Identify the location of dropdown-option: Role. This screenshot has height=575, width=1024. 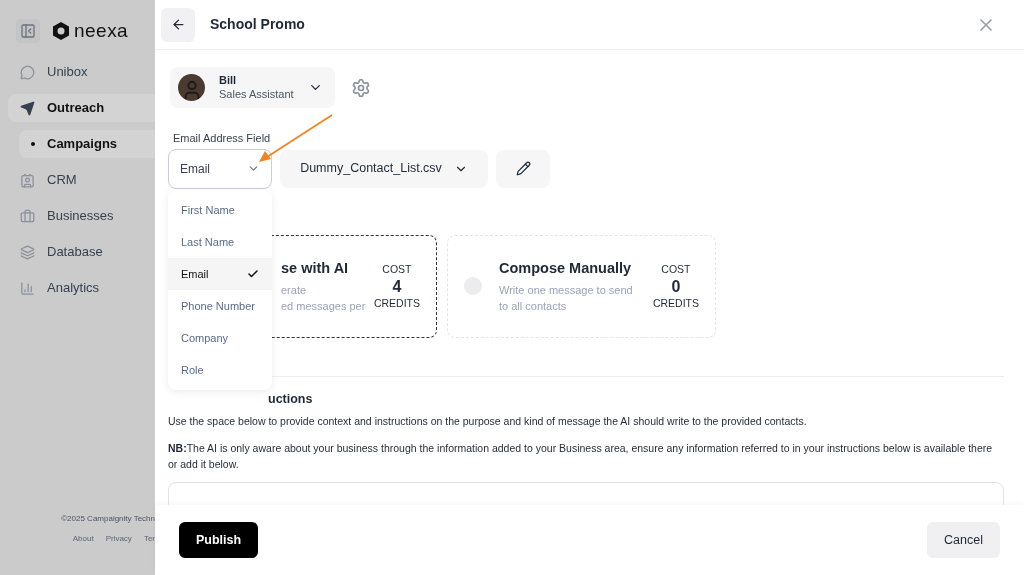
(220, 370).